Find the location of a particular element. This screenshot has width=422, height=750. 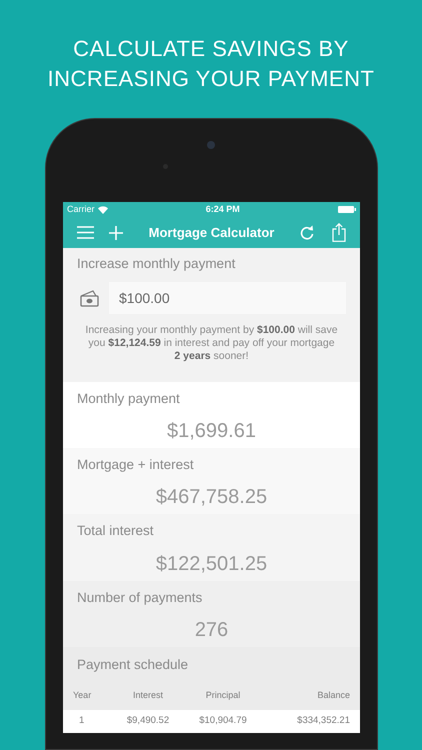

result-label: Total interest is located at coordinates (116, 531).